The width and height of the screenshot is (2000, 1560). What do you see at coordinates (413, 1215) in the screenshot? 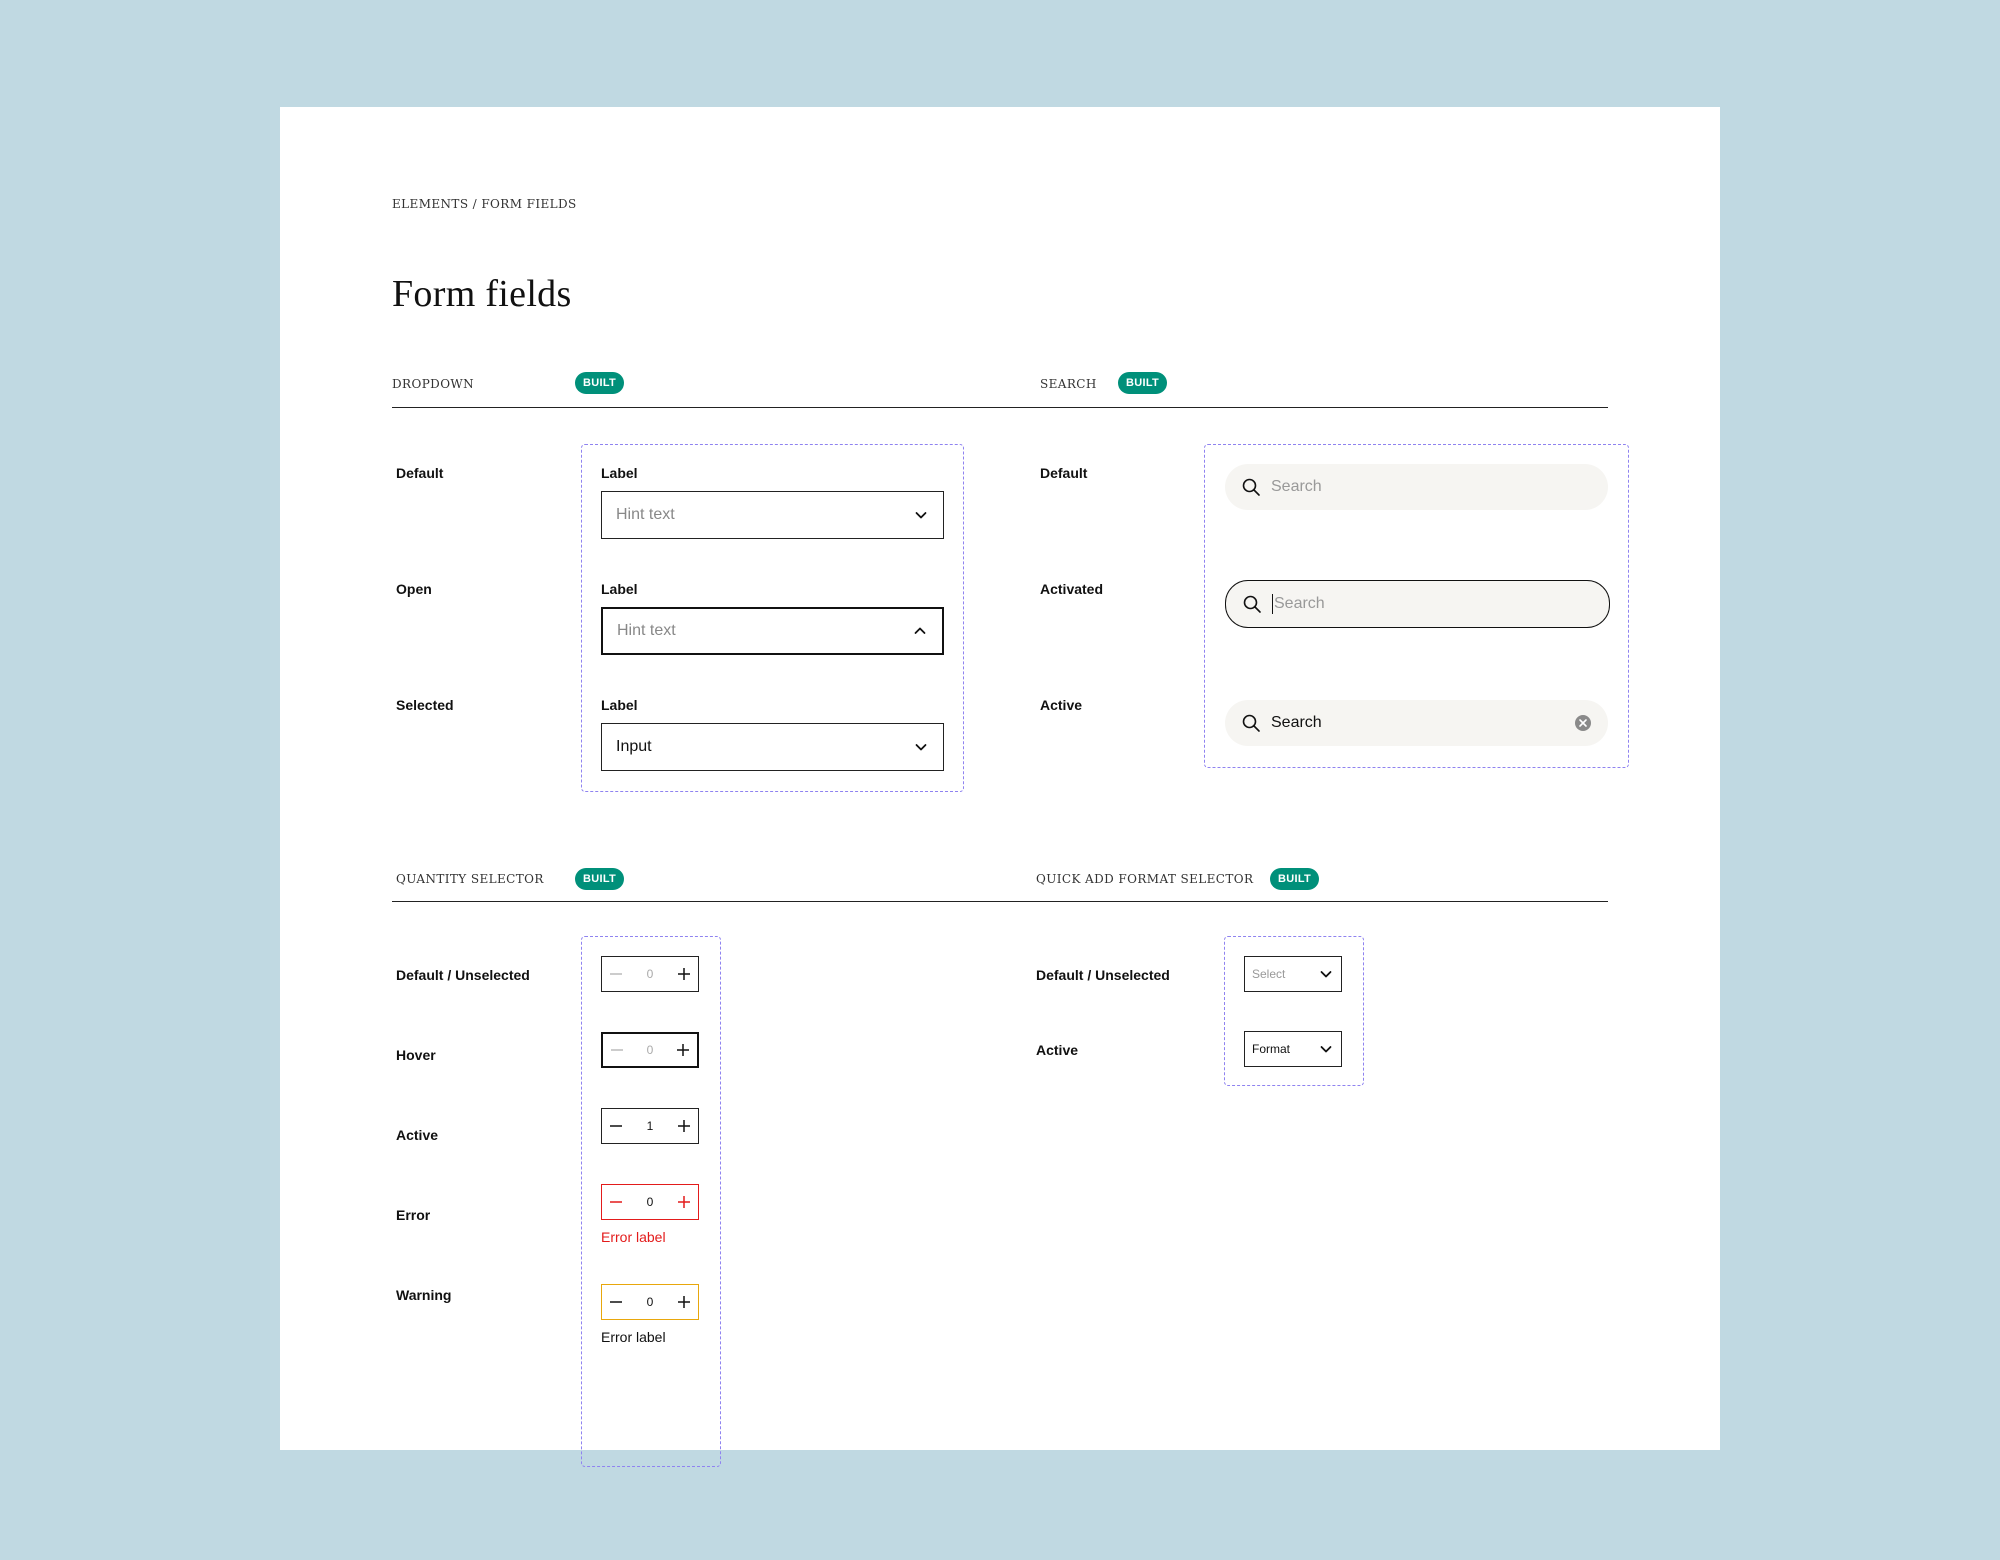
I see `quantity-state-error: Error` at bounding box center [413, 1215].